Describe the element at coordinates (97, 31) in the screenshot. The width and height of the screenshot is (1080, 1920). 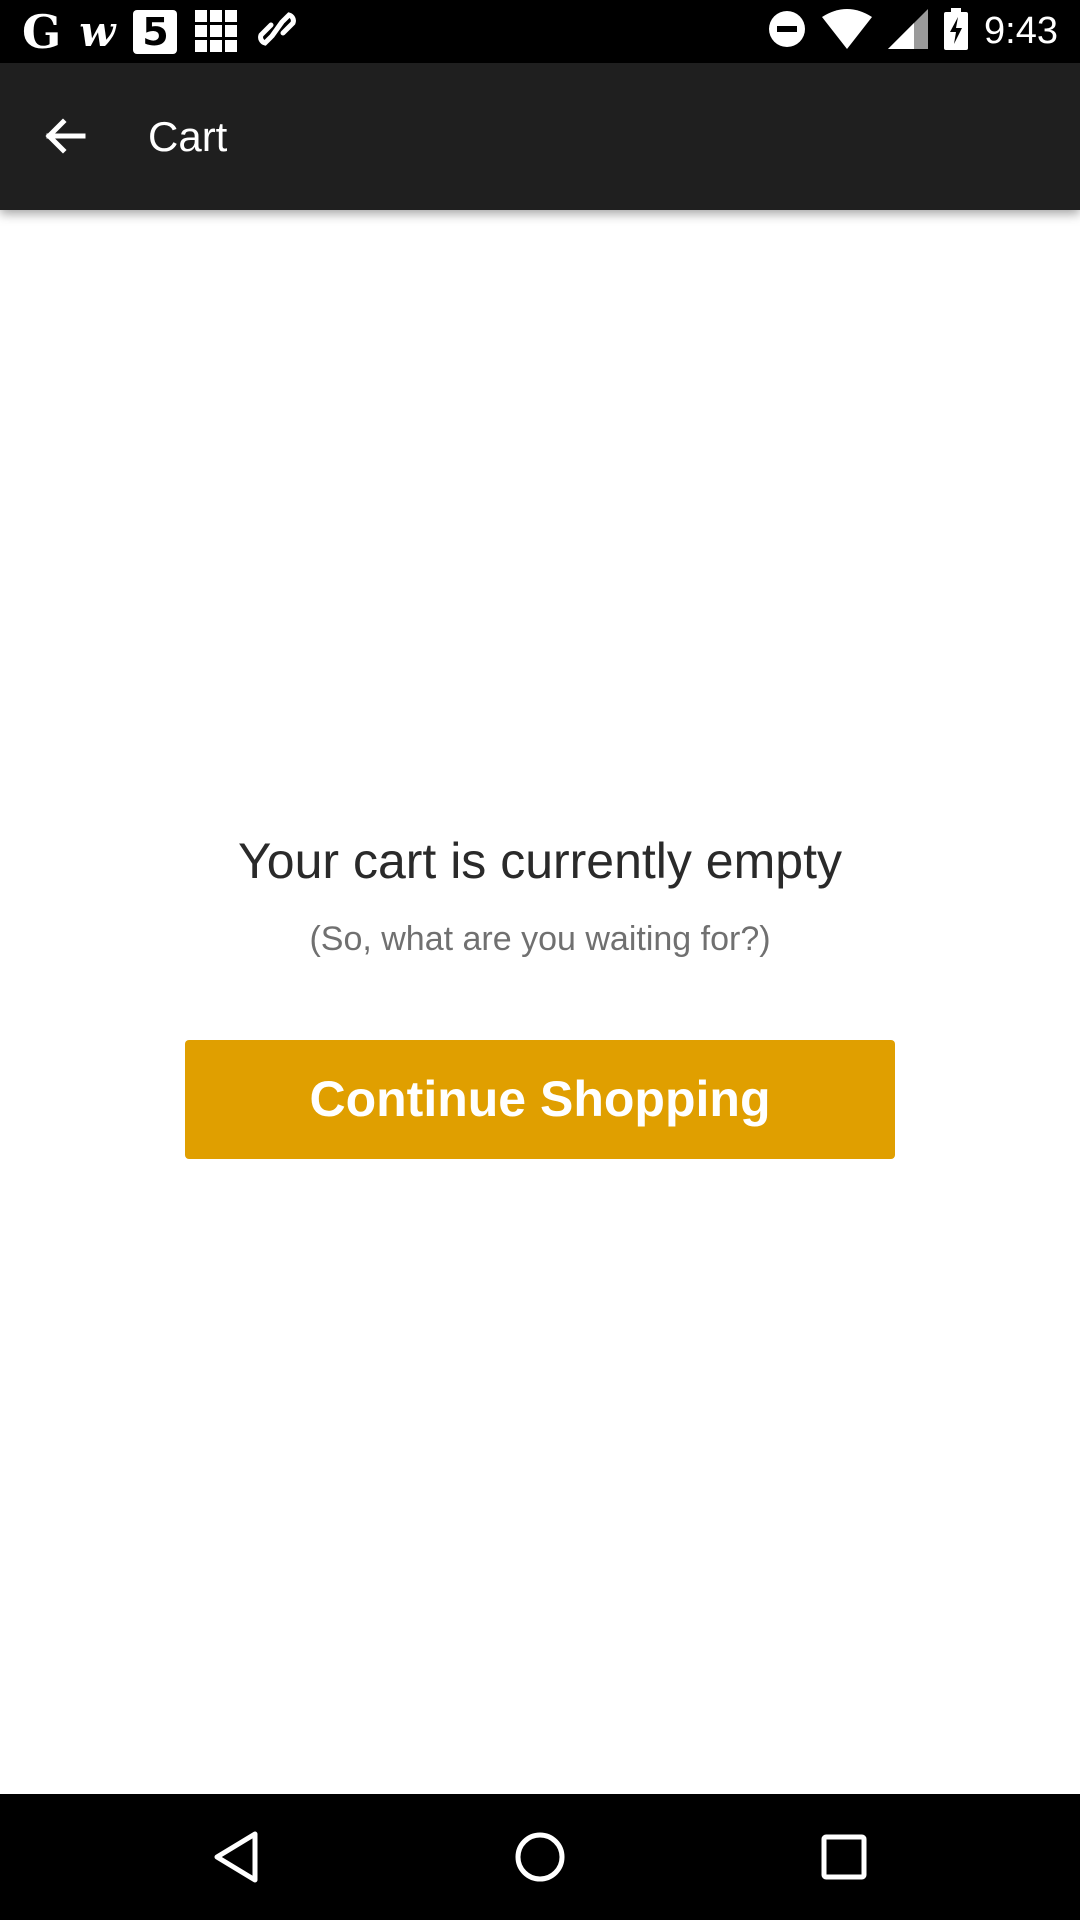
I see `w-app-icon: w` at that location.